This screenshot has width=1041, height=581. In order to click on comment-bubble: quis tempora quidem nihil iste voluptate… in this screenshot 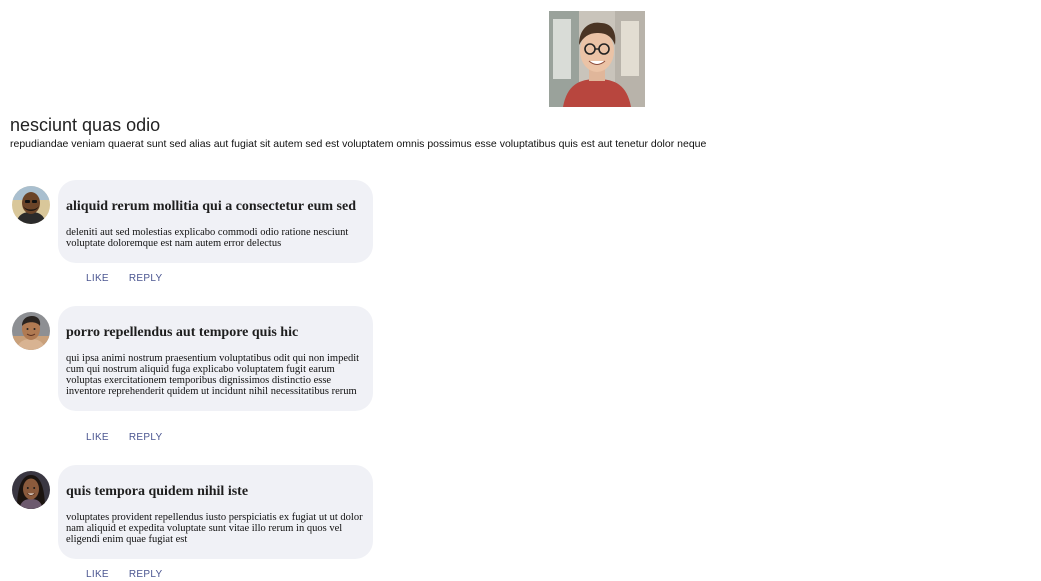, I will do `click(215, 512)`.